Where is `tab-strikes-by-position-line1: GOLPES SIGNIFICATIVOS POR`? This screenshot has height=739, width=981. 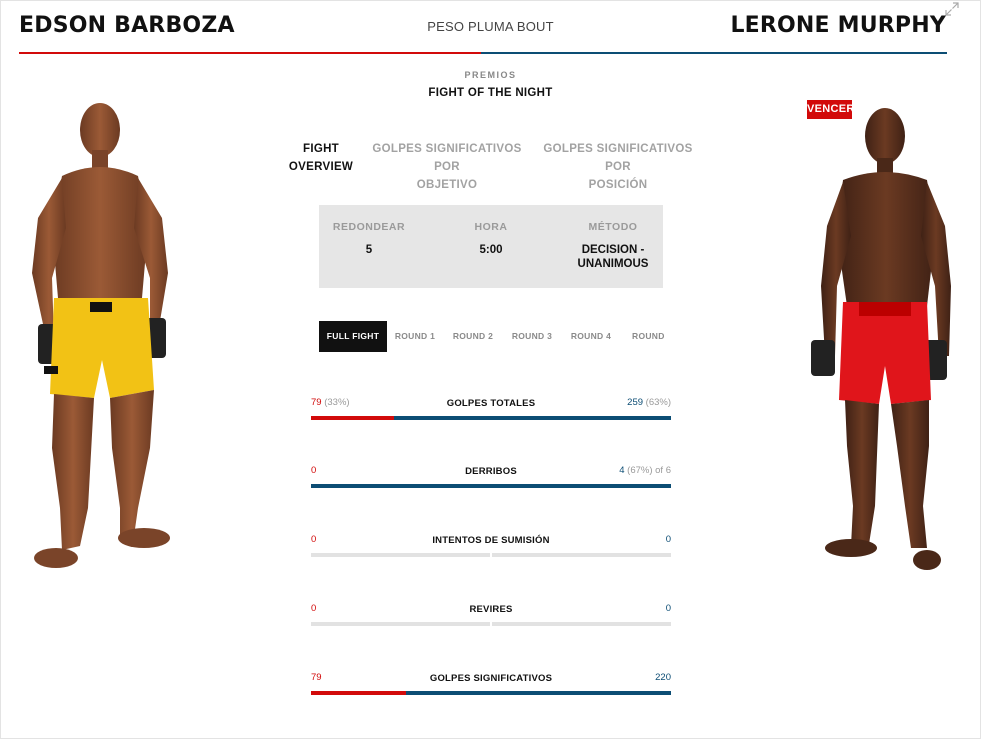
tab-strikes-by-position-line1: GOLPES SIGNIFICATIVOS POR is located at coordinates (618, 158).